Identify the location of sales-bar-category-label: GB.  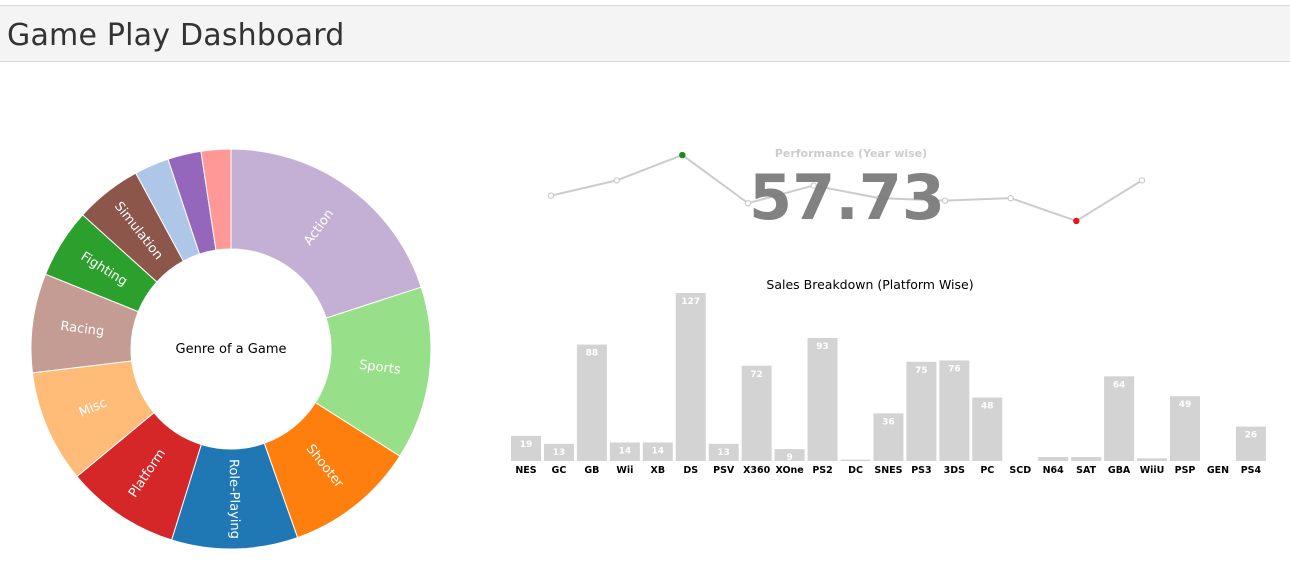
(591, 470).